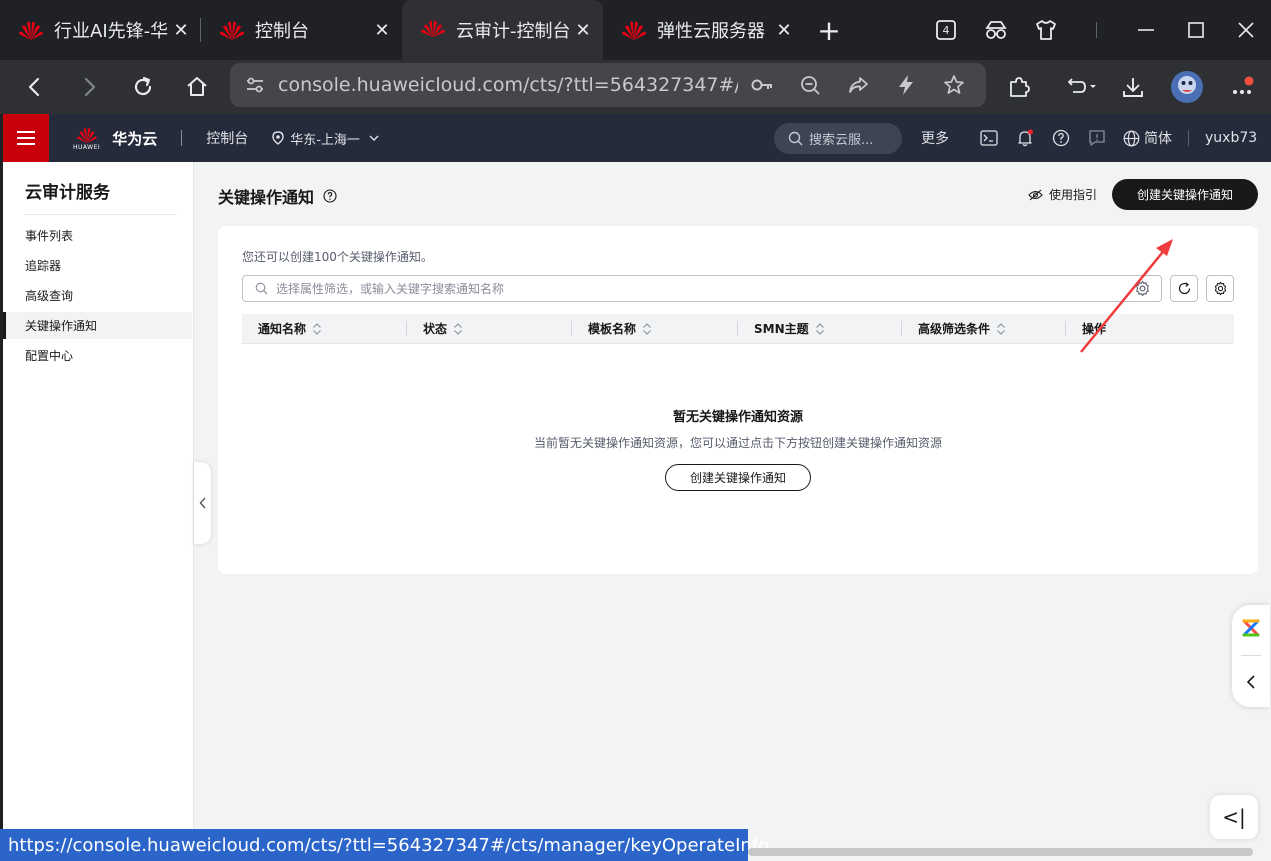 The height and width of the screenshot is (861, 1271). I want to click on arrow-left-icon, so click(34, 87).